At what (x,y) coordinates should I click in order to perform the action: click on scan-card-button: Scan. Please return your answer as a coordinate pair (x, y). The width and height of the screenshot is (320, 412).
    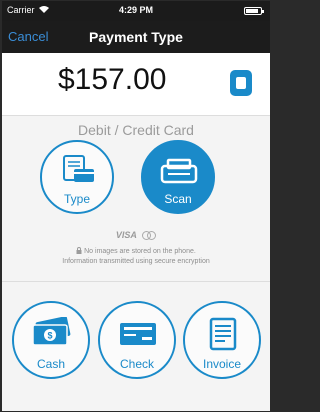
    Looking at the image, I should click on (178, 177).